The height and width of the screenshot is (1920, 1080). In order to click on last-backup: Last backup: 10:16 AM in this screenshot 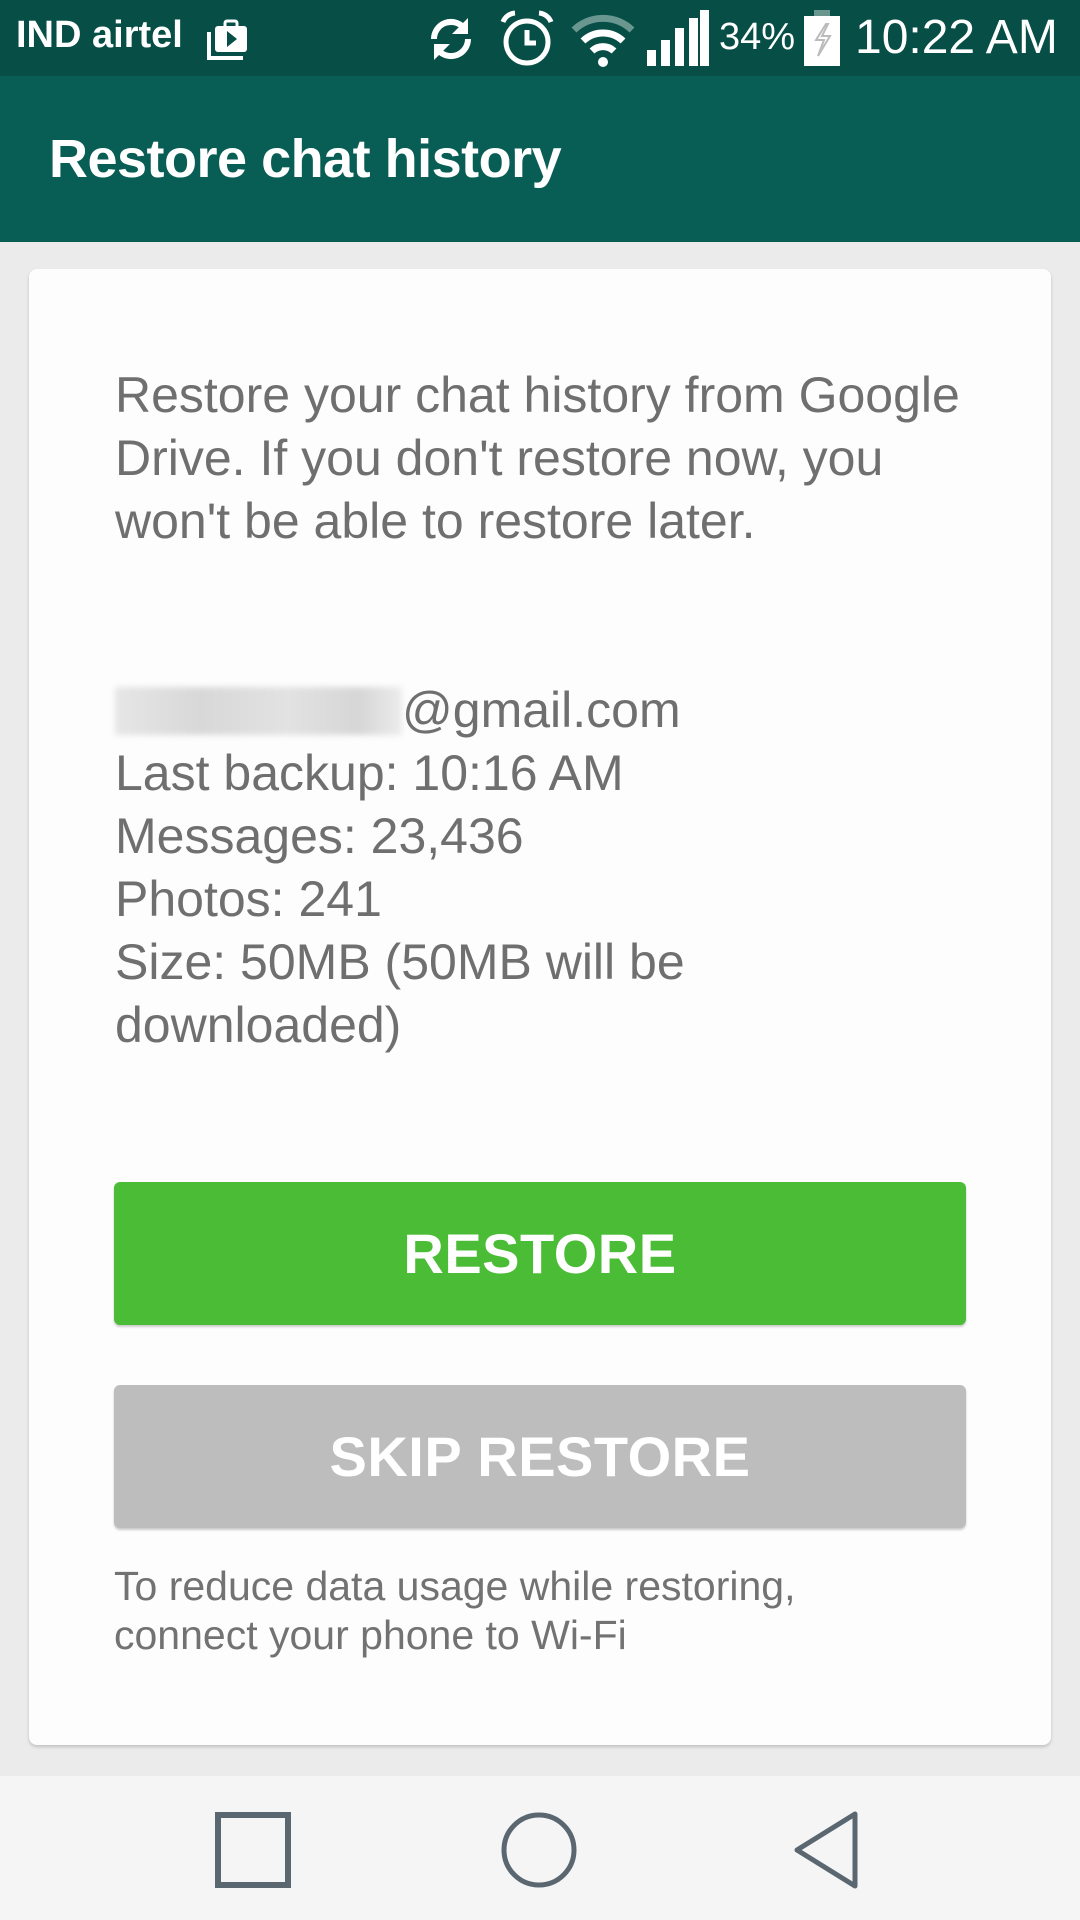, I will do `click(369, 773)`.